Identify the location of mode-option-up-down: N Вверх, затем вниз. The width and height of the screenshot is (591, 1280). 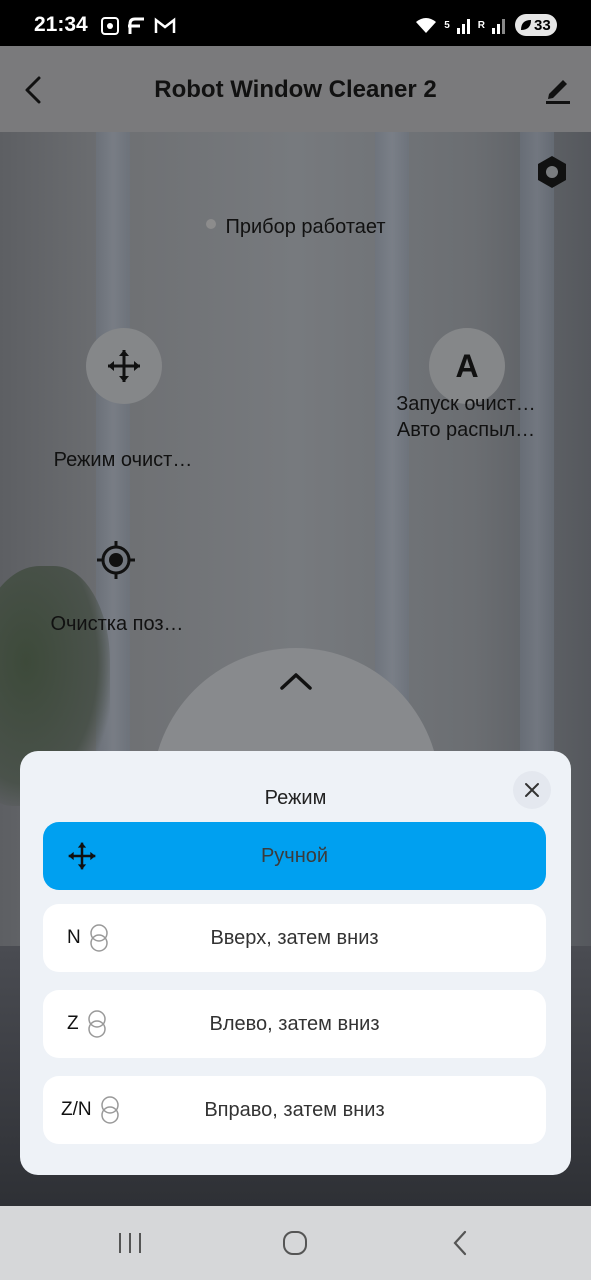
(294, 938).